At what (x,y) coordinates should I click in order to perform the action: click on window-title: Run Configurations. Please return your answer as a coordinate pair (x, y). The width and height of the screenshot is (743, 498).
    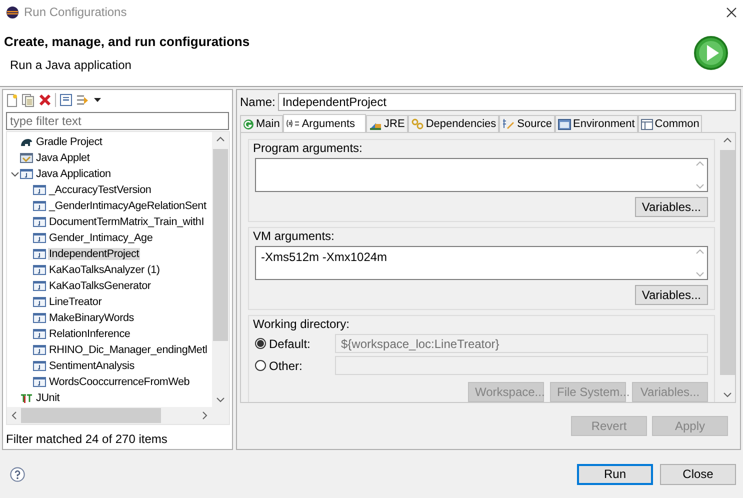
    Looking at the image, I should click on (75, 12).